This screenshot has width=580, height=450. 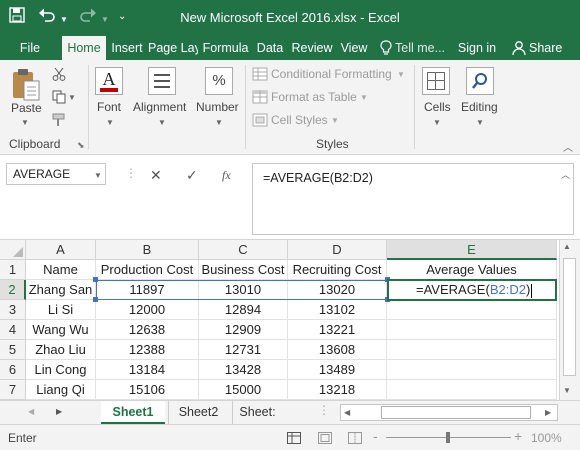 What do you see at coordinates (243, 330) in the screenshot?
I see `cell-c4: 12909` at bounding box center [243, 330].